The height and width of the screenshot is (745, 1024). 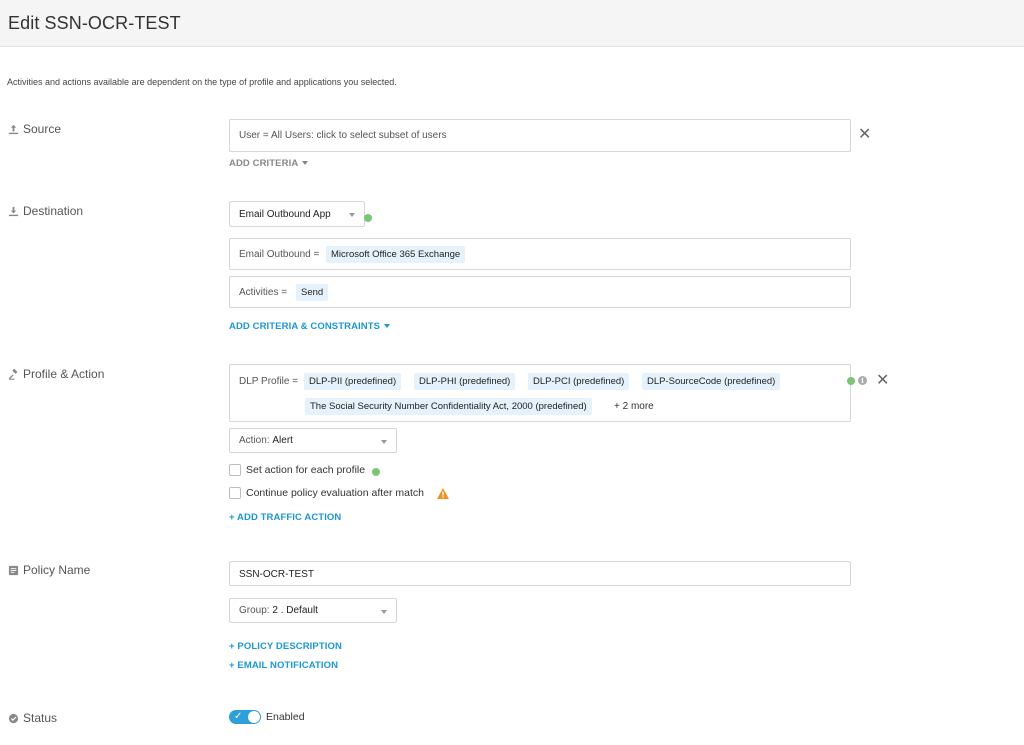 What do you see at coordinates (295, 610) in the screenshot?
I see `group-value: 2 . Default` at bounding box center [295, 610].